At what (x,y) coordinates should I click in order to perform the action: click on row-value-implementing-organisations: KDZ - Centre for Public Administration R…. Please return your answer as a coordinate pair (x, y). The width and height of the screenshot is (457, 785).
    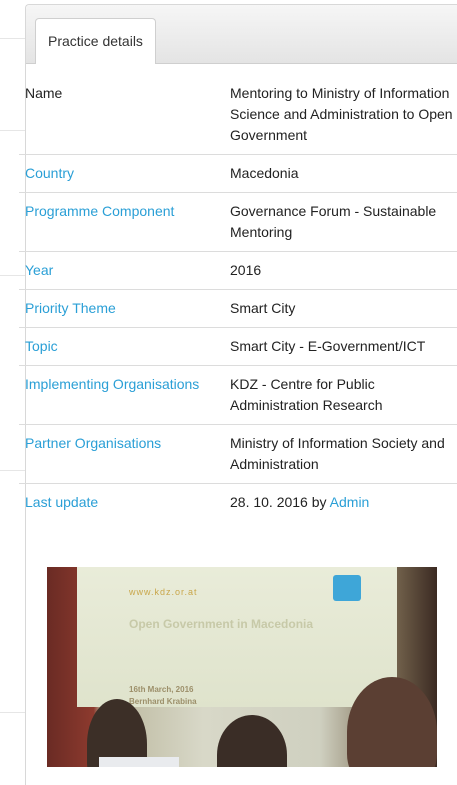
    Looking at the image, I should click on (340, 395).